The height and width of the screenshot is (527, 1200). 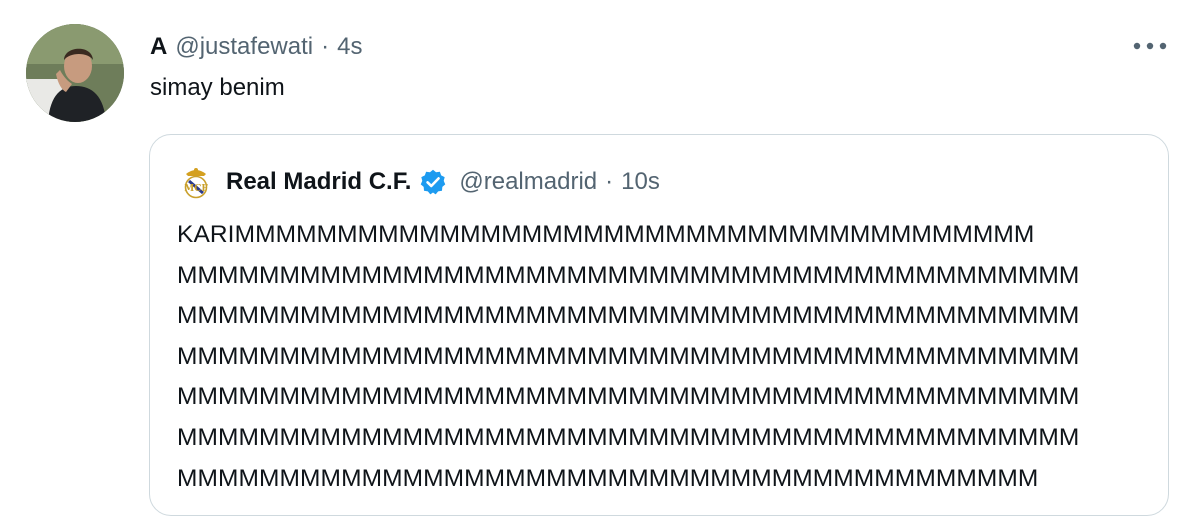 What do you see at coordinates (420, 182) in the screenshot?
I see `quoted-tweet-header: MCF Real Madrid C.F. @realmadrid · 10s` at bounding box center [420, 182].